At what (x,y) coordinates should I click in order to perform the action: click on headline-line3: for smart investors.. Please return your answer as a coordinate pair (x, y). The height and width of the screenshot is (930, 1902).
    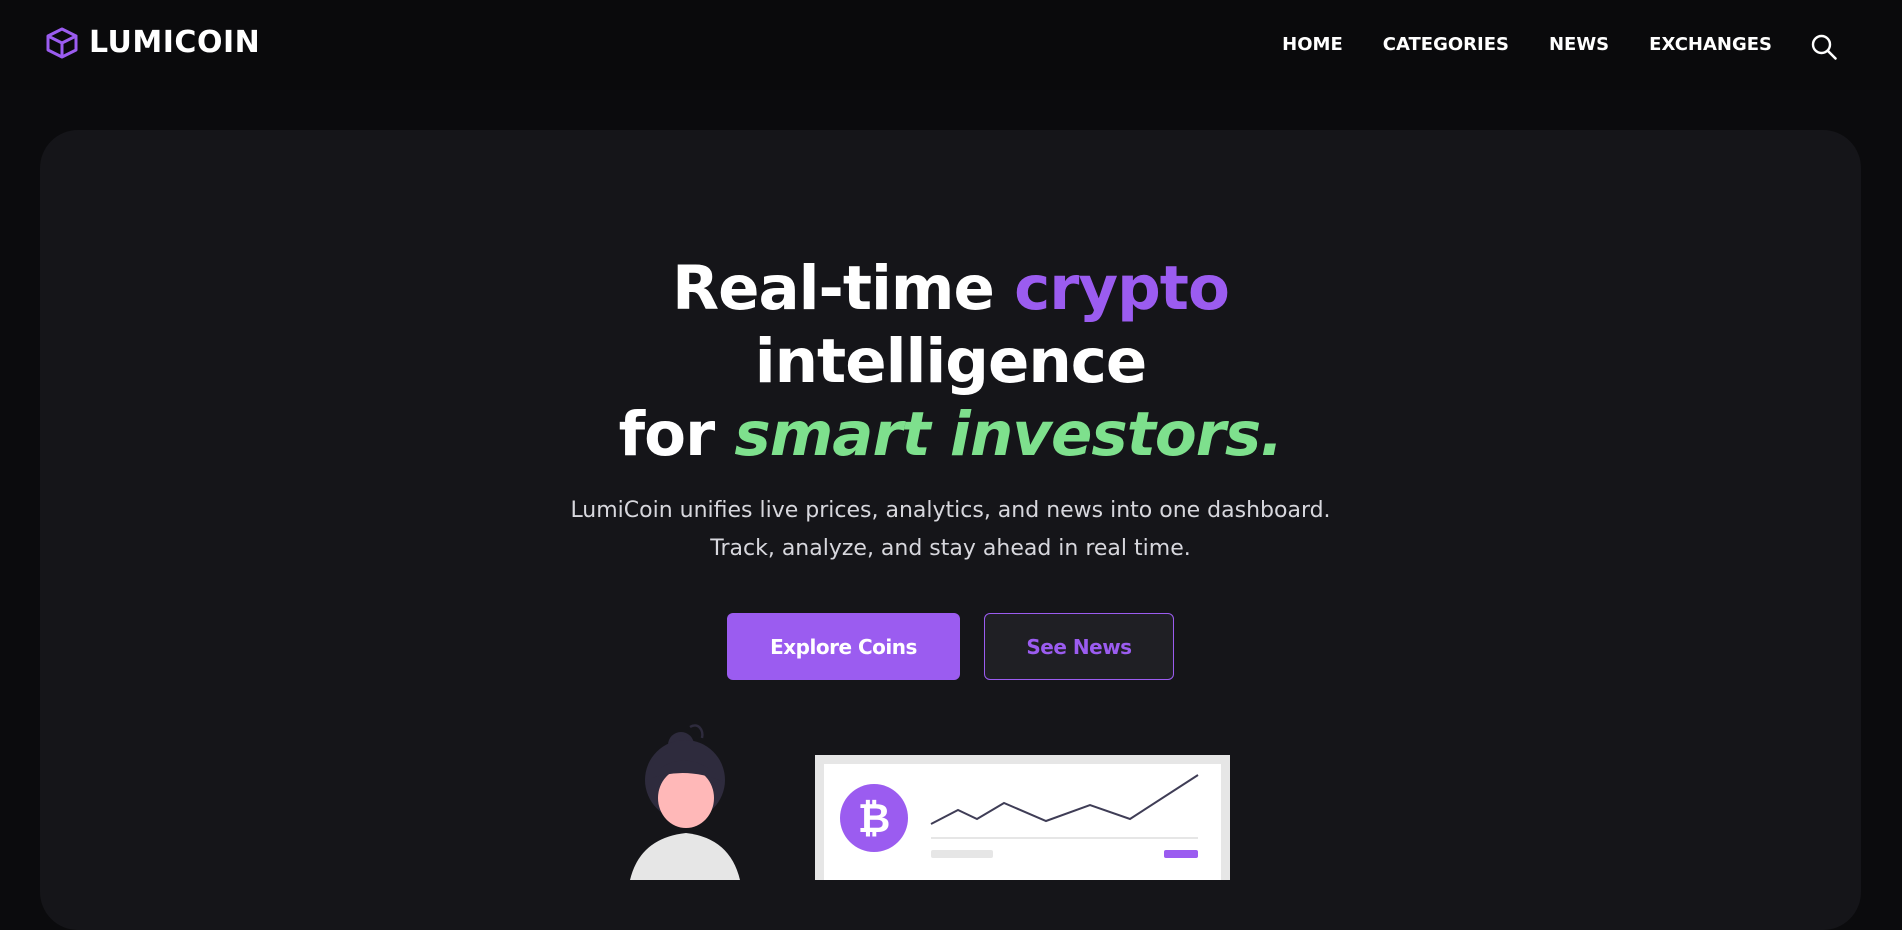
    Looking at the image, I should click on (951, 434).